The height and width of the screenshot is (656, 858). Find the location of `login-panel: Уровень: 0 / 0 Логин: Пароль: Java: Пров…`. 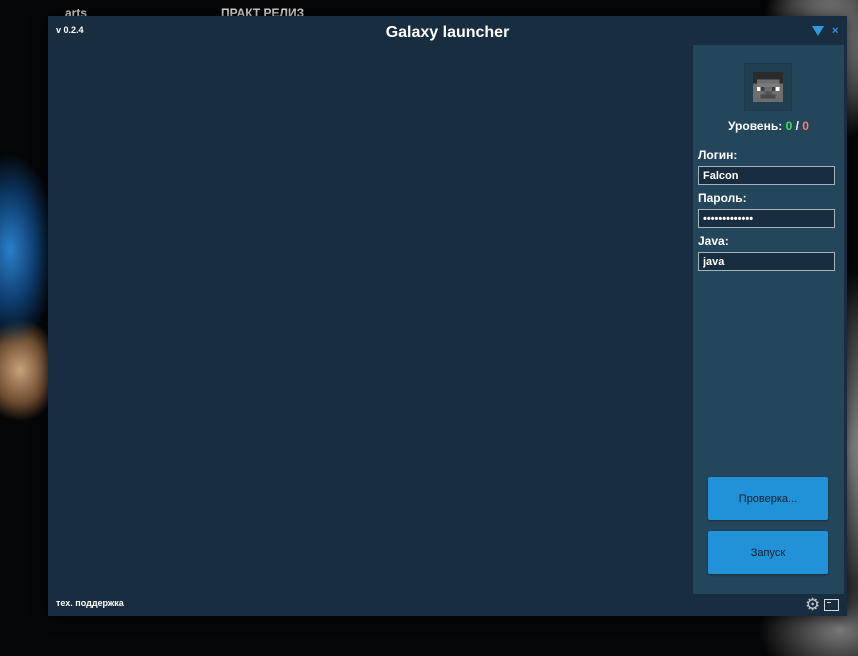

login-panel: Уровень: 0 / 0 Логин: Пароль: Java: Пров… is located at coordinates (768, 319).